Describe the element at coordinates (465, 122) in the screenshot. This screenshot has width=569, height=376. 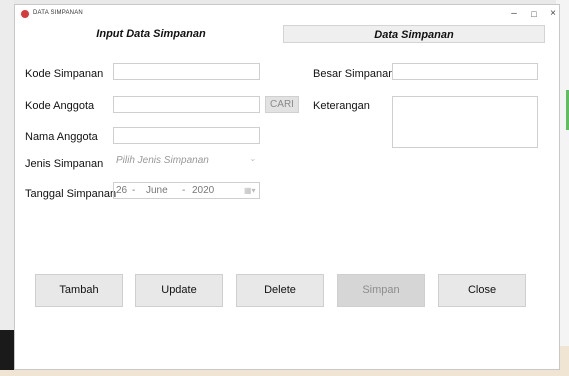
I see `keterangan-textarea` at that location.